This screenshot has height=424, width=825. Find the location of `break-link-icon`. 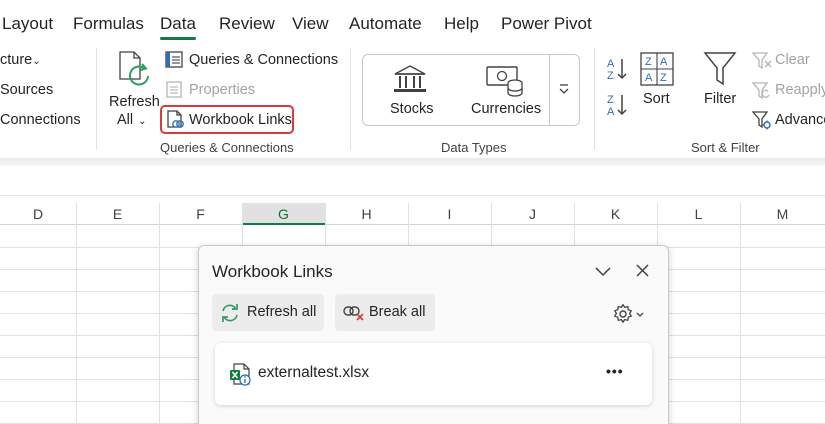

break-link-icon is located at coordinates (354, 315).